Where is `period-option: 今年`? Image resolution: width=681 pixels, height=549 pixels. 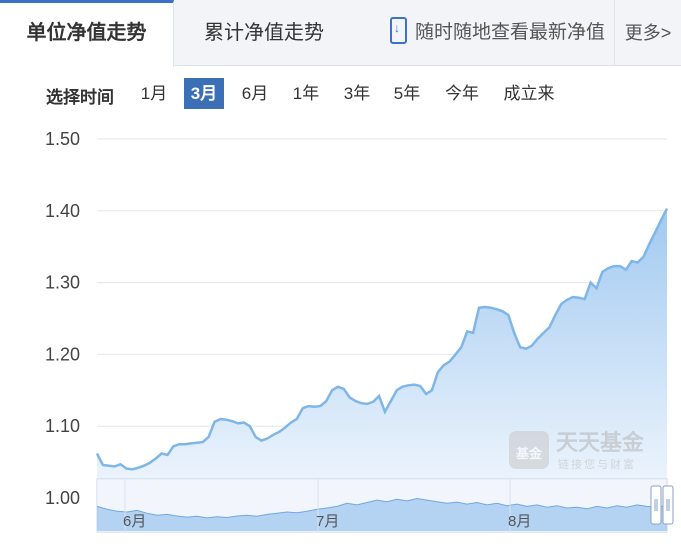 period-option: 今年 is located at coordinates (462, 93).